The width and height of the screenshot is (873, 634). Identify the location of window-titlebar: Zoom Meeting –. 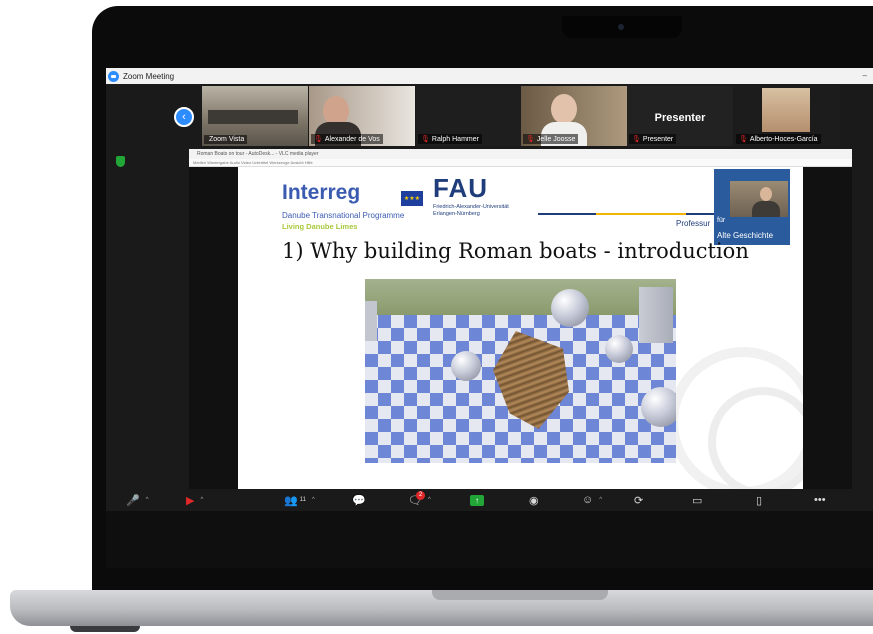
(489, 76).